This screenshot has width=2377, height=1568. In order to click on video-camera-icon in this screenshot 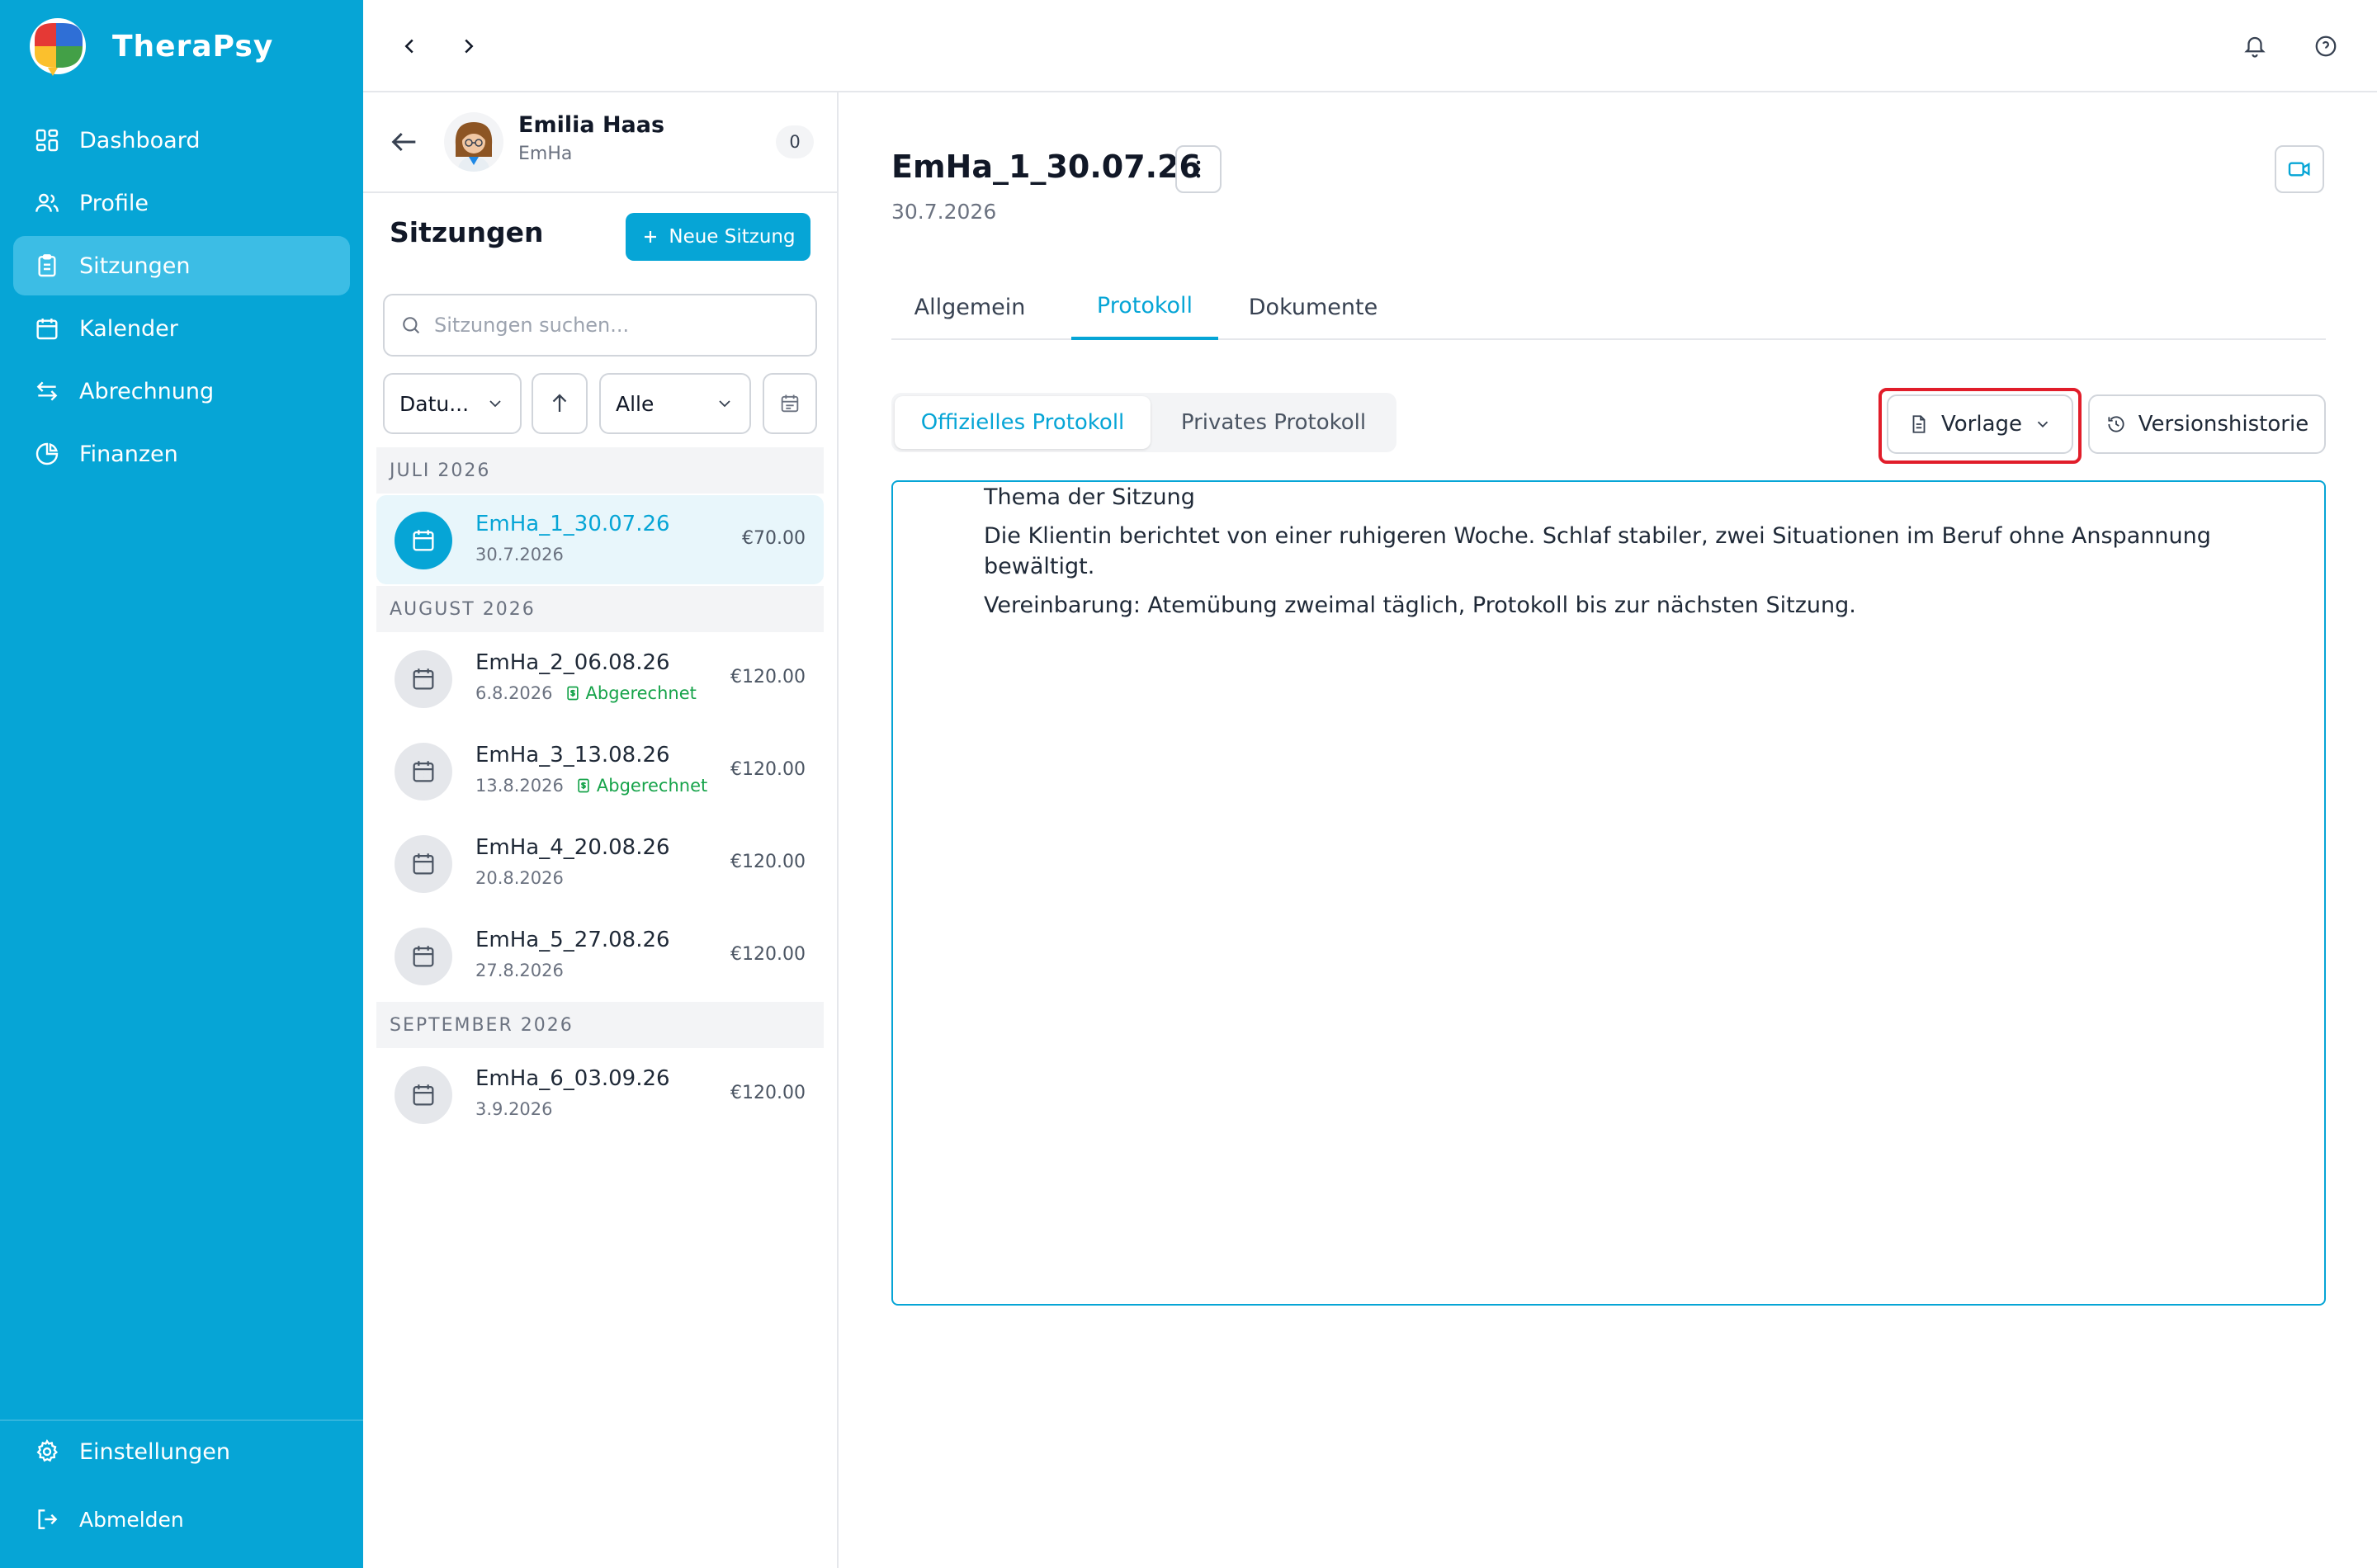, I will do `click(2299, 169)`.